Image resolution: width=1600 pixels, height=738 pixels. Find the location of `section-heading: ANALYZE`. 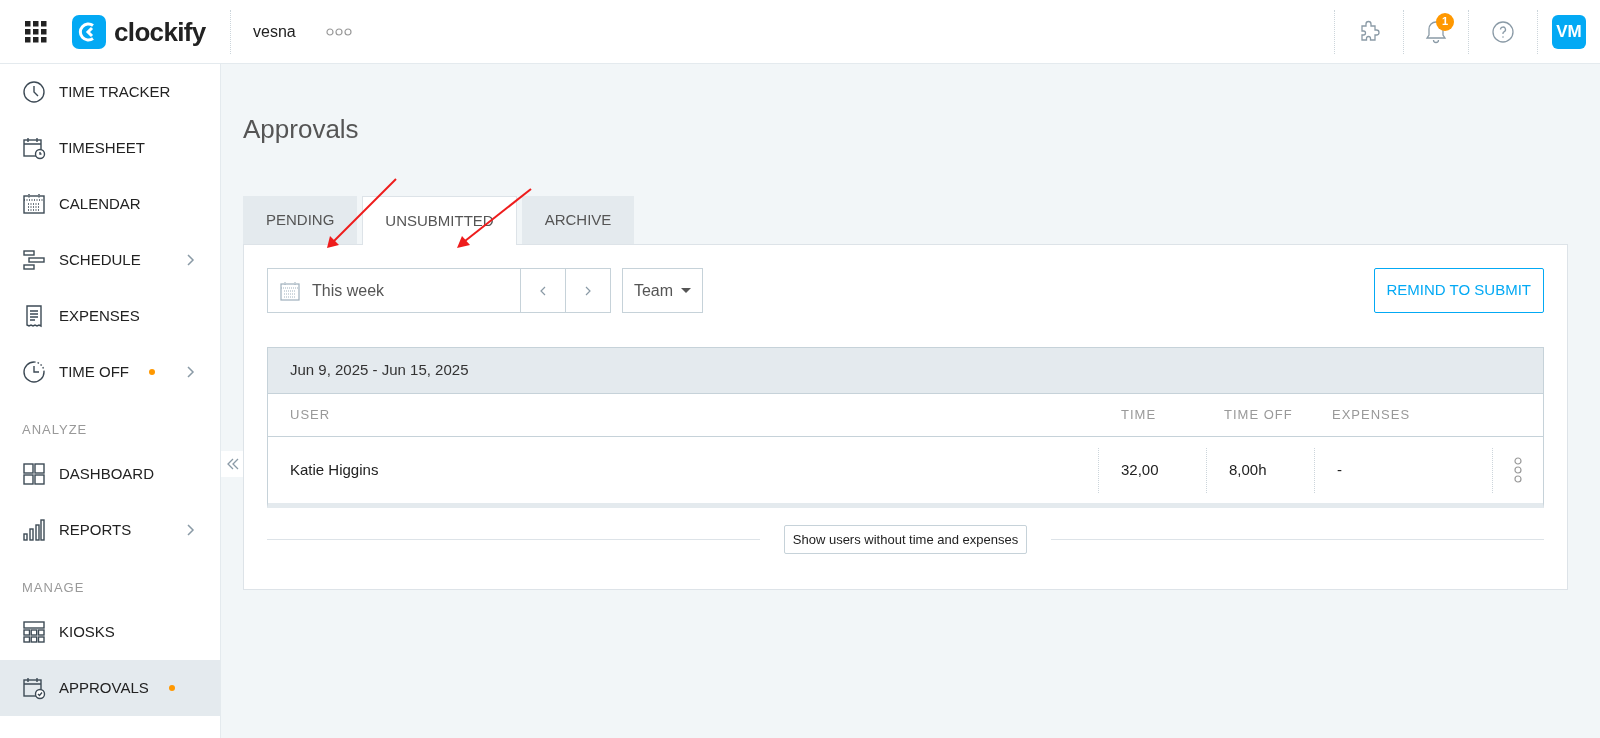

section-heading: ANALYZE is located at coordinates (55, 429).